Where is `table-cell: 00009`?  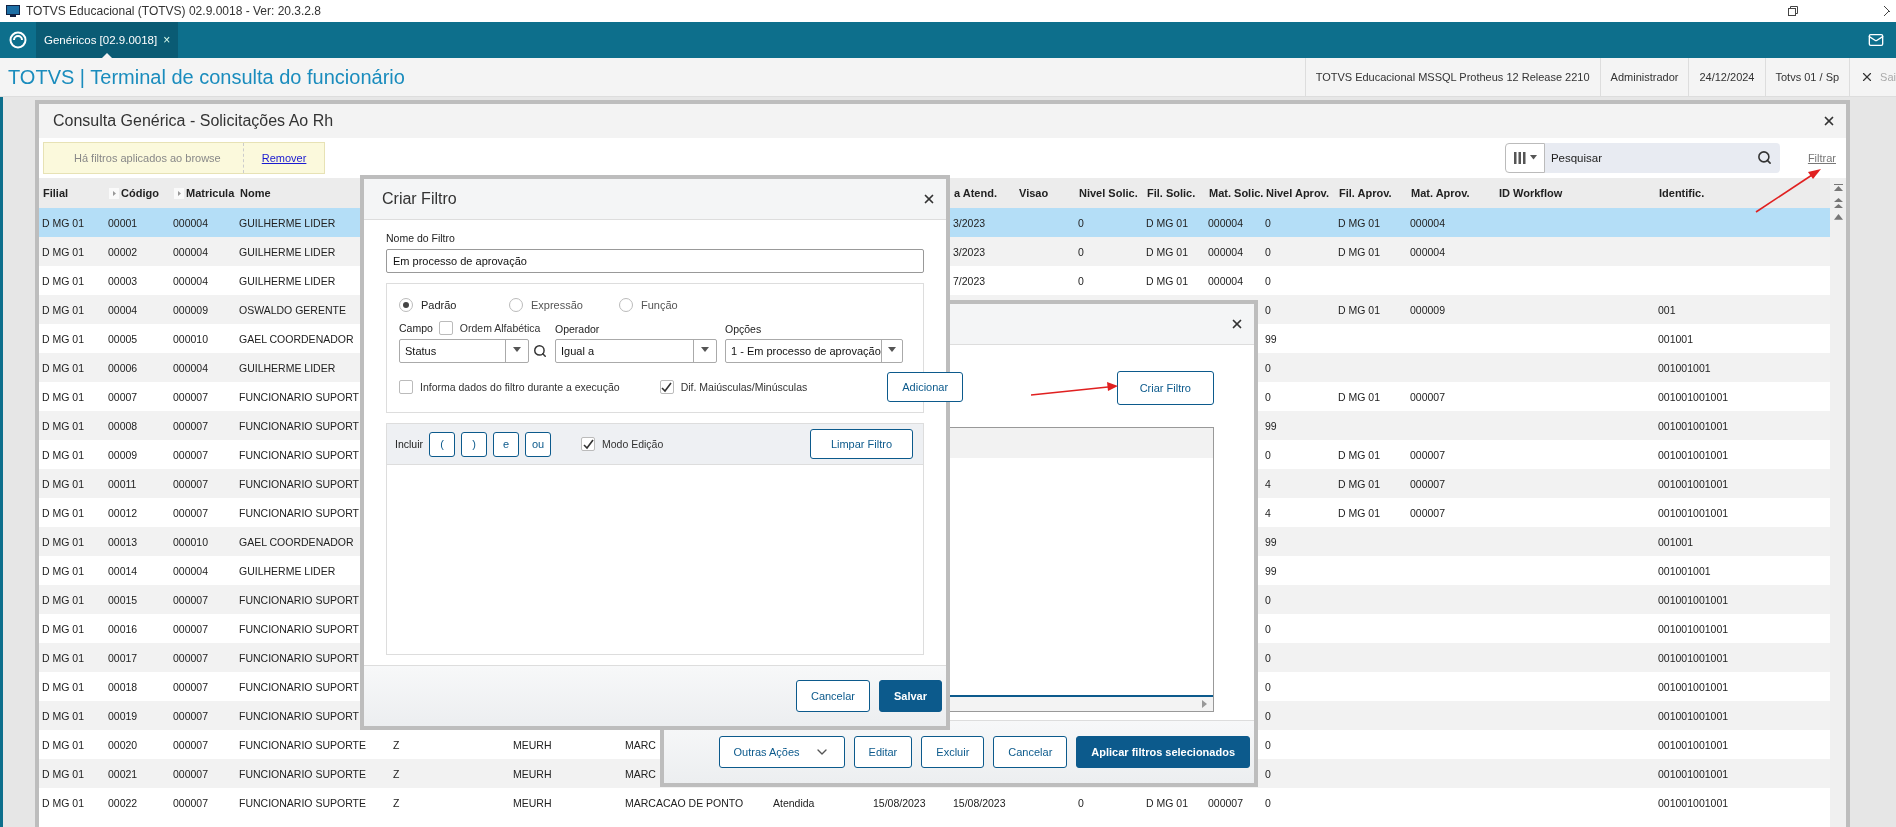
table-cell: 00009 is located at coordinates (123, 454).